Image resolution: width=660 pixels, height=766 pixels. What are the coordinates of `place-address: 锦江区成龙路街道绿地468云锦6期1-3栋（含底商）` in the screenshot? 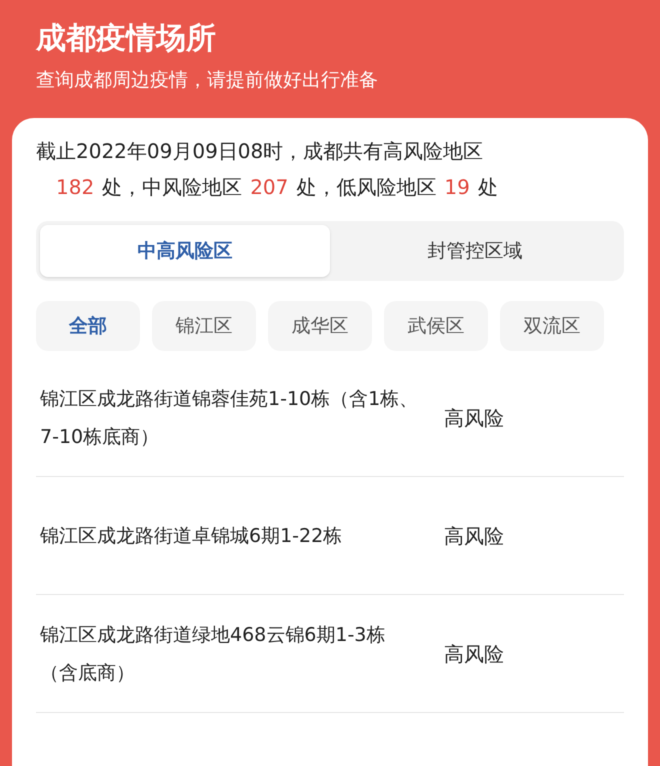 It's located at (213, 654).